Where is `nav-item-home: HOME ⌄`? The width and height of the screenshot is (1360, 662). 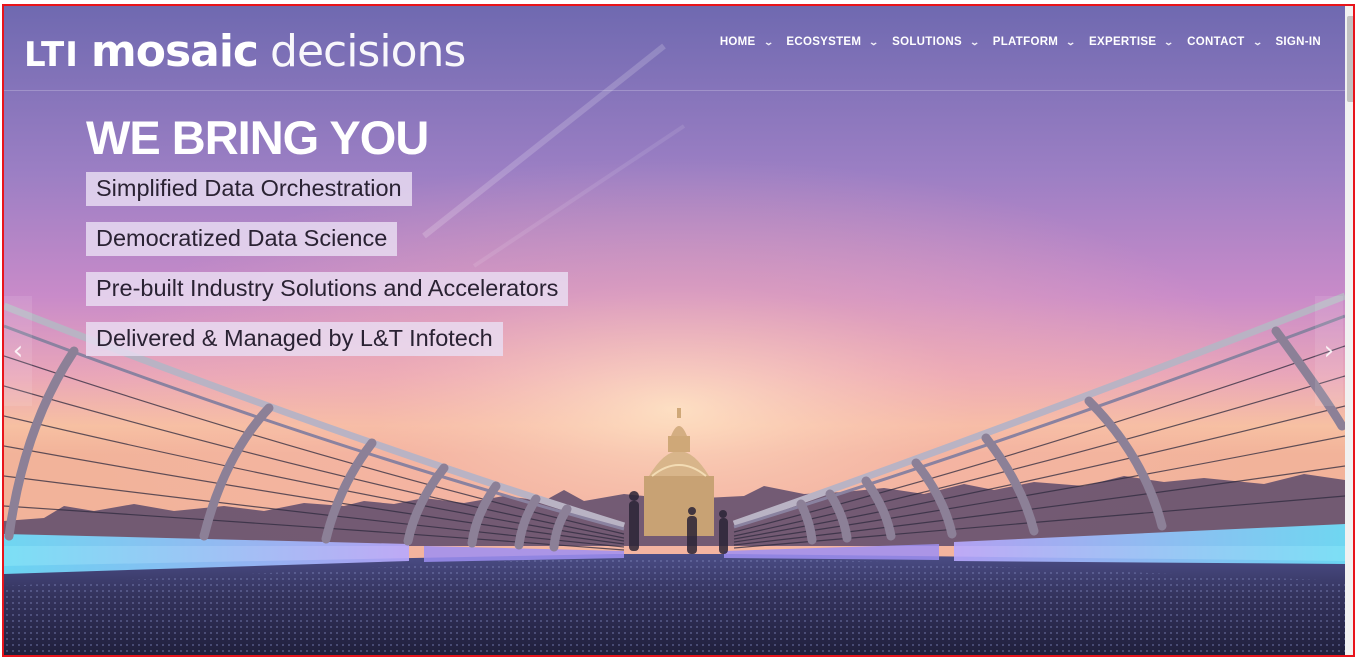 nav-item-home: HOME ⌄ is located at coordinates (746, 42).